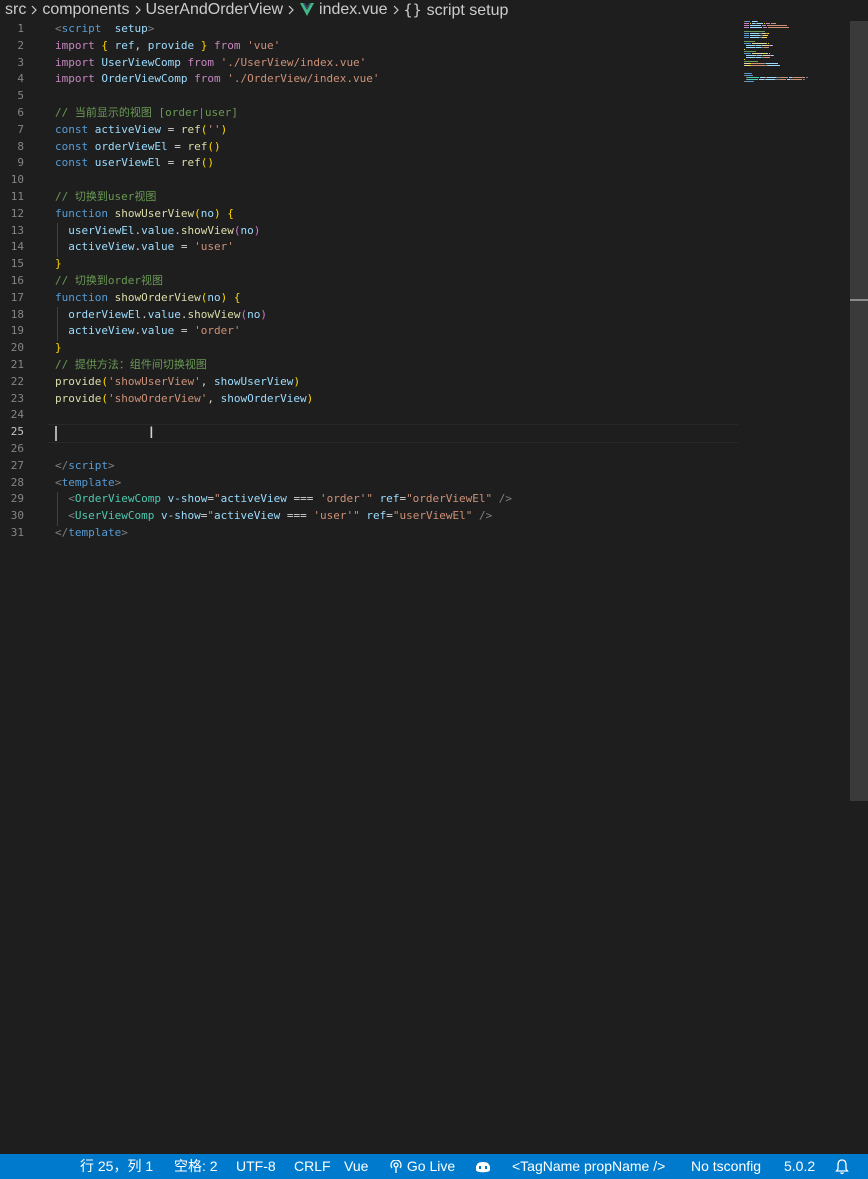  I want to click on line-code: const activeView = ref(''), so click(141, 130).